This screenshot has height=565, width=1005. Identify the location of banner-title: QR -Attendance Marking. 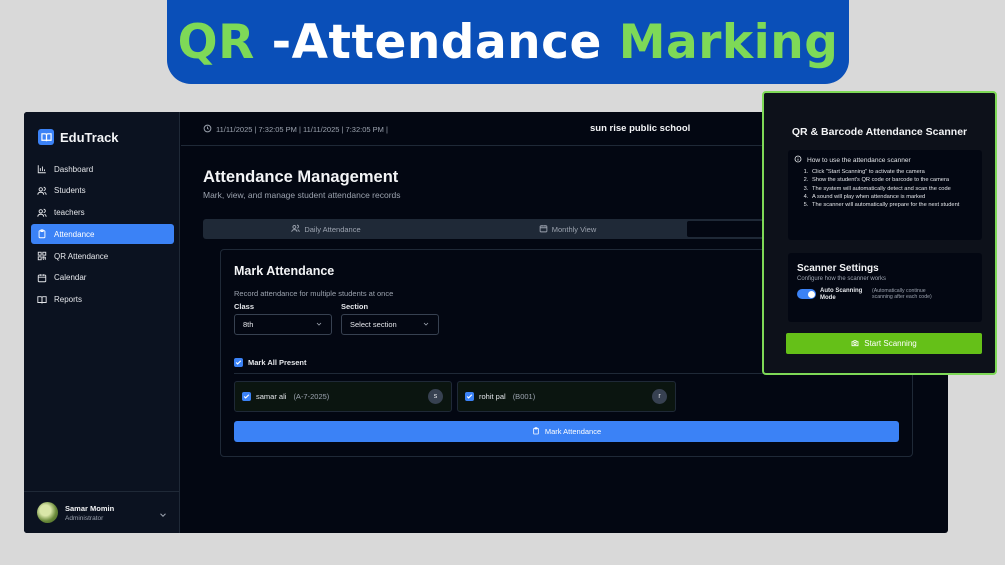
(508, 42).